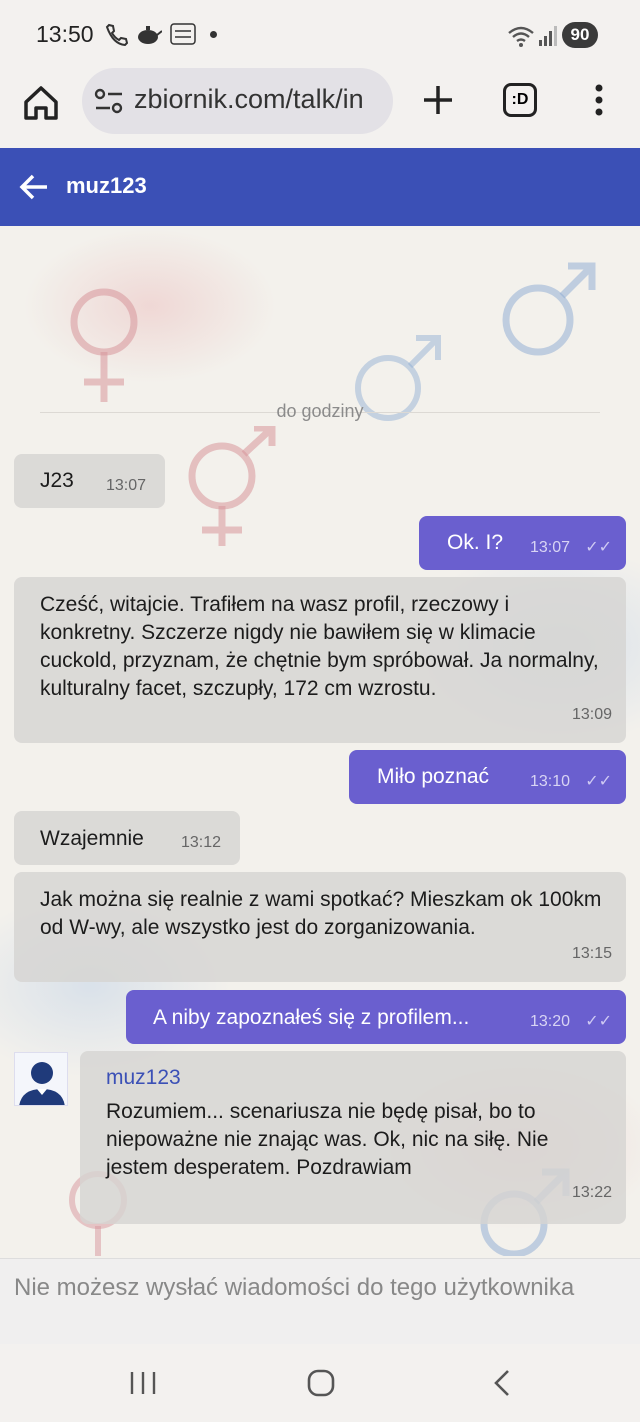 The width and height of the screenshot is (640, 1422). I want to click on message-text: Miło poznać, so click(433, 776).